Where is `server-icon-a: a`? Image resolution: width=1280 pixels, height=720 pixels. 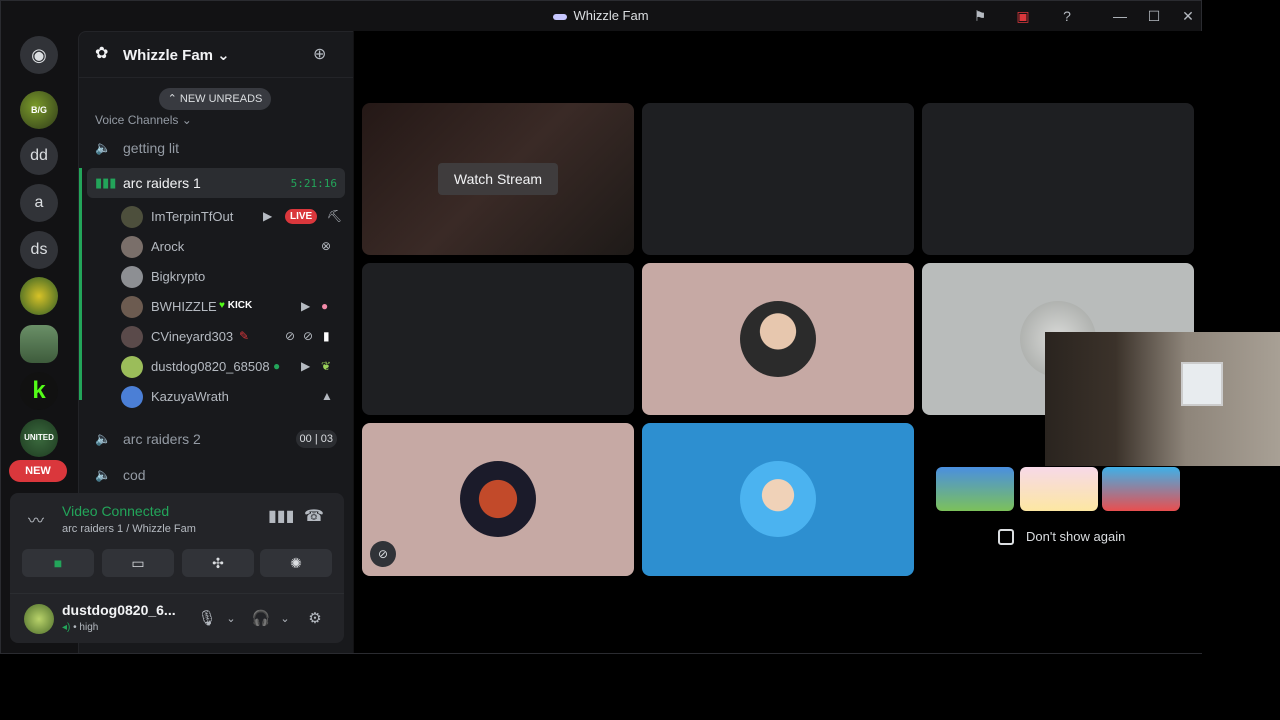 server-icon-a: a is located at coordinates (39, 203).